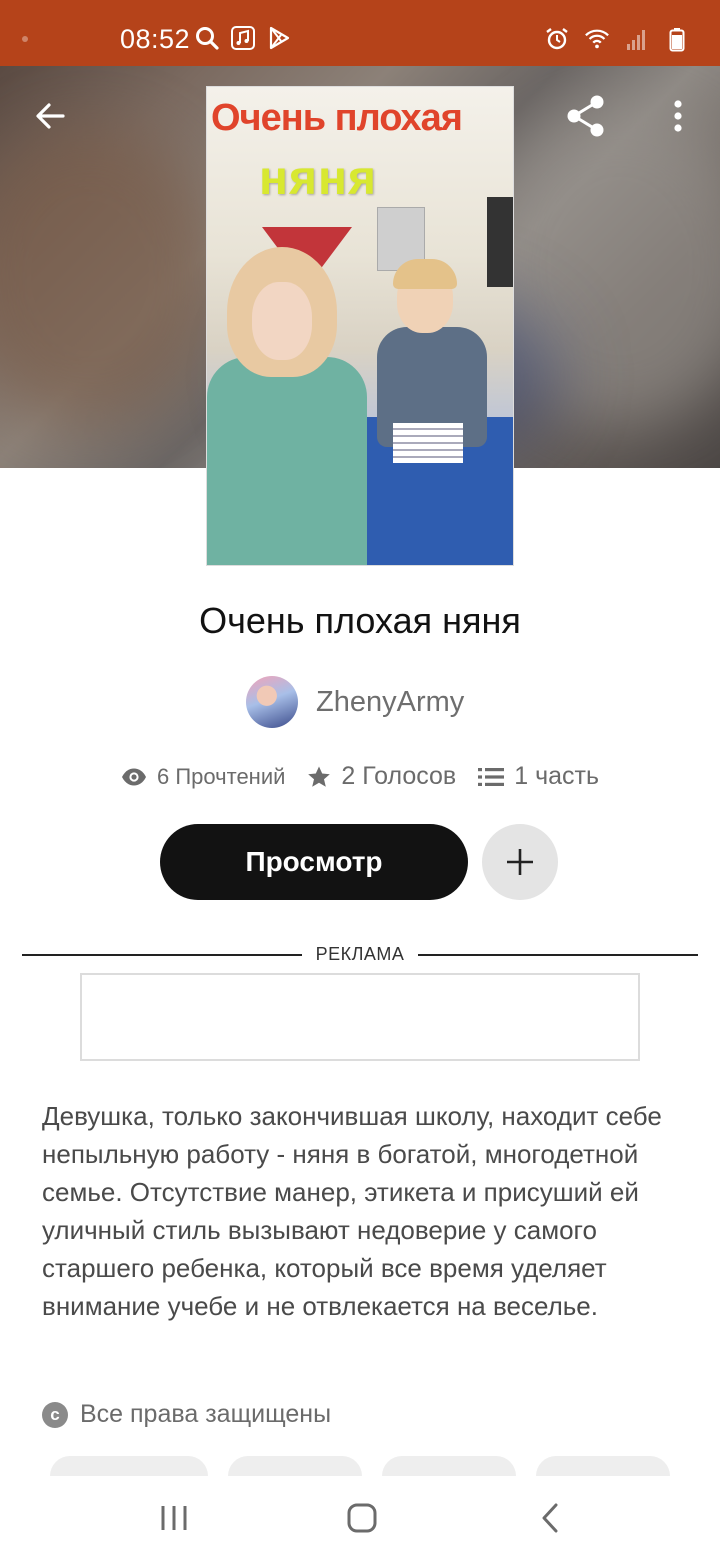 The height and width of the screenshot is (1560, 720). What do you see at coordinates (500, 242) in the screenshot?
I see `cover-art-poster` at bounding box center [500, 242].